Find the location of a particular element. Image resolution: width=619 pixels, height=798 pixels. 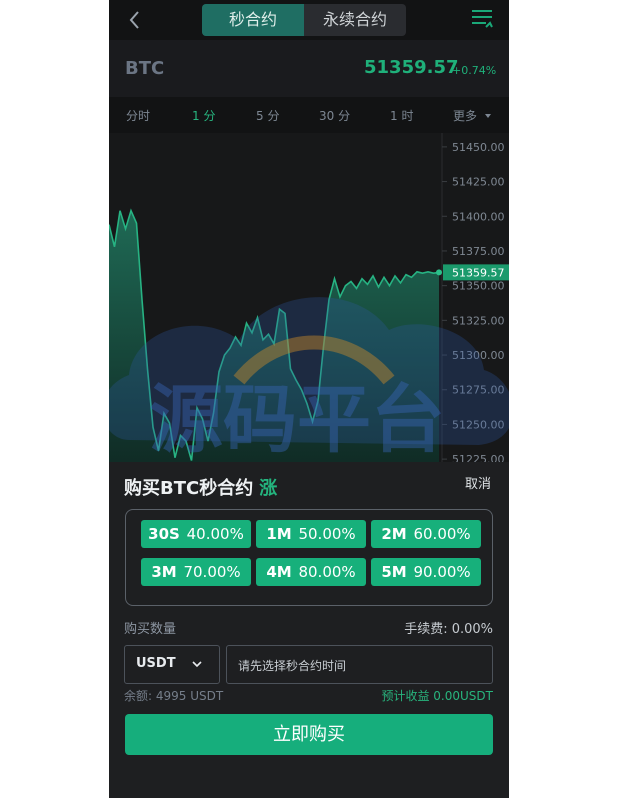

option-30s: 30S 40.00% is located at coordinates (196, 534).